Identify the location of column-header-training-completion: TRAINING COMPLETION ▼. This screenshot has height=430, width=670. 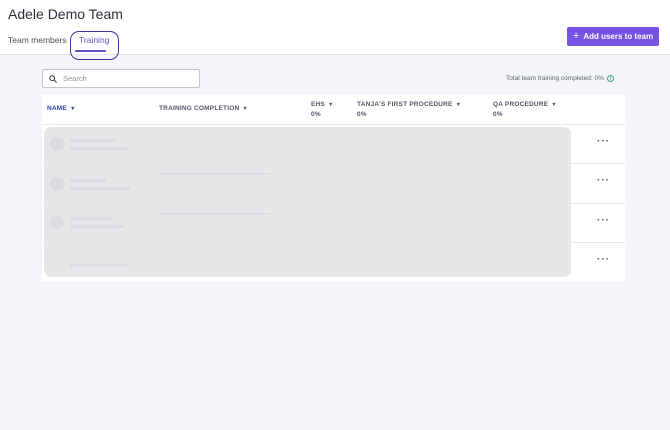
(203, 108).